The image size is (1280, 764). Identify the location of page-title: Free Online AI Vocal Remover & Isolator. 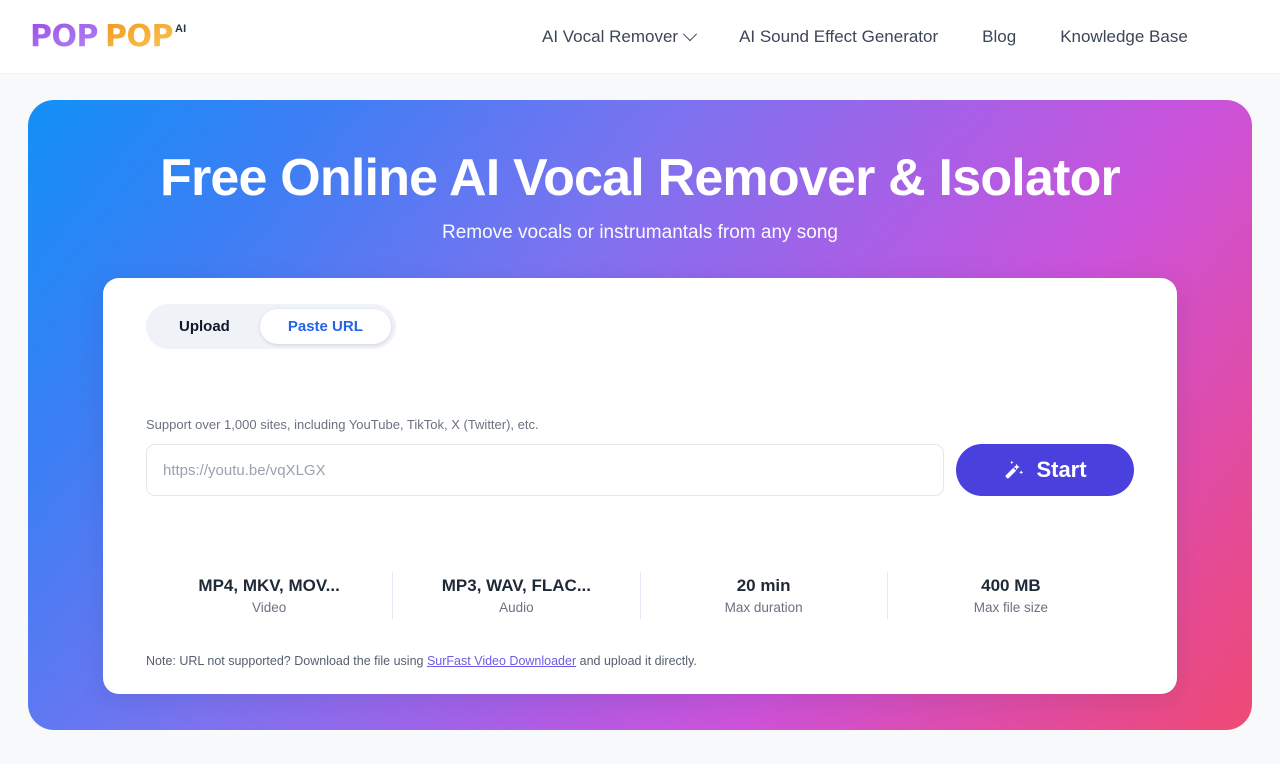
(640, 178).